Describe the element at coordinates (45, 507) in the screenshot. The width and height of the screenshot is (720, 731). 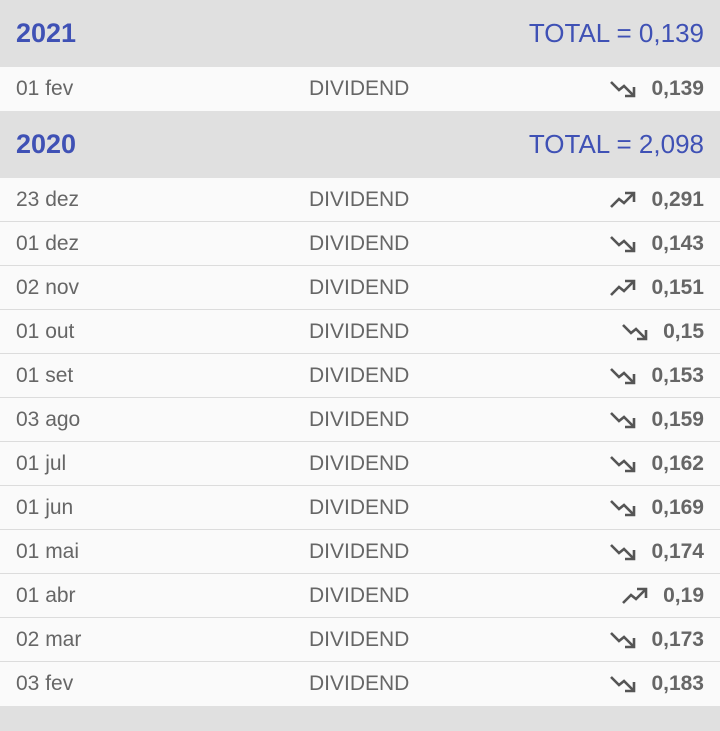
I see `dividend-date: 01 jun` at that location.